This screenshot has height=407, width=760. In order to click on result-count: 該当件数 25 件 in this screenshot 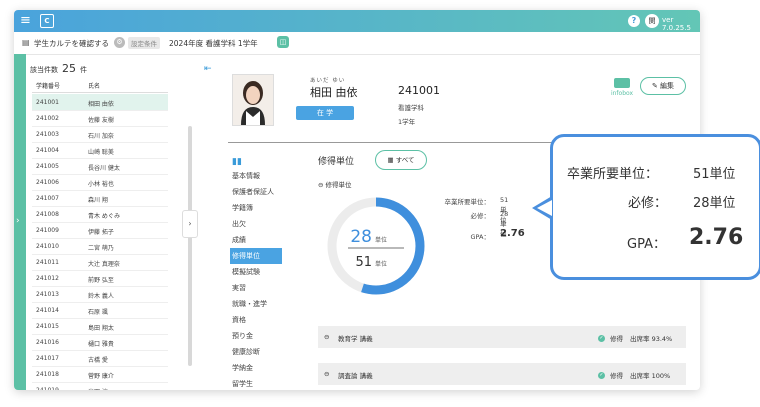, I will do `click(58, 68)`.